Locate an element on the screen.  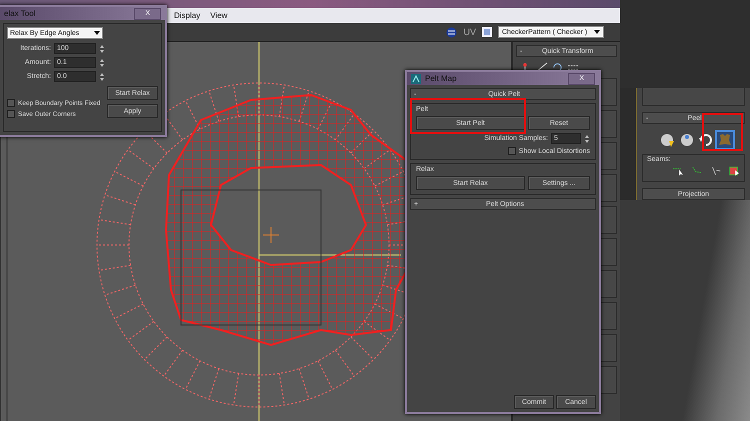
menu-item: Display is located at coordinates (187, 15).